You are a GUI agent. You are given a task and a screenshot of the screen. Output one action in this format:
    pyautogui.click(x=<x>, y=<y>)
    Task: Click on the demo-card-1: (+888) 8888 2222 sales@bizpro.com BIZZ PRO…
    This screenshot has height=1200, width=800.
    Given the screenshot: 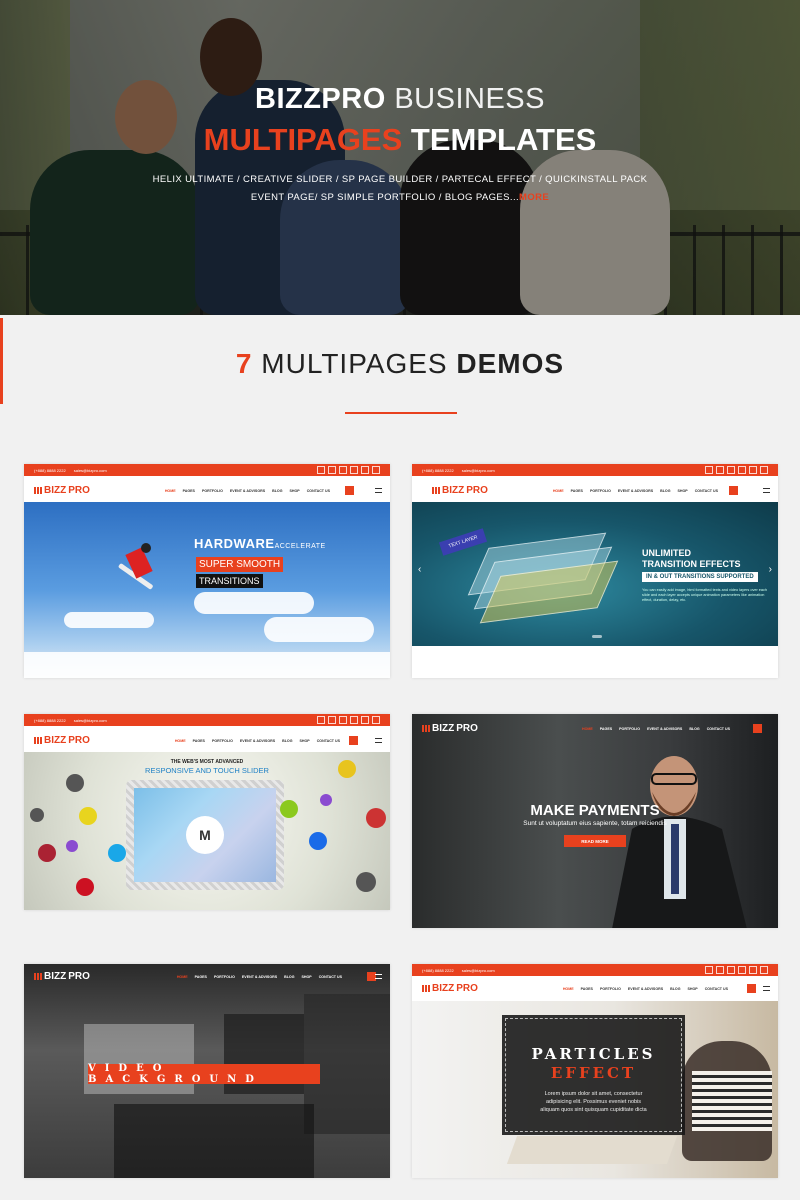 What is the action you would take?
    pyautogui.click(x=207, y=571)
    